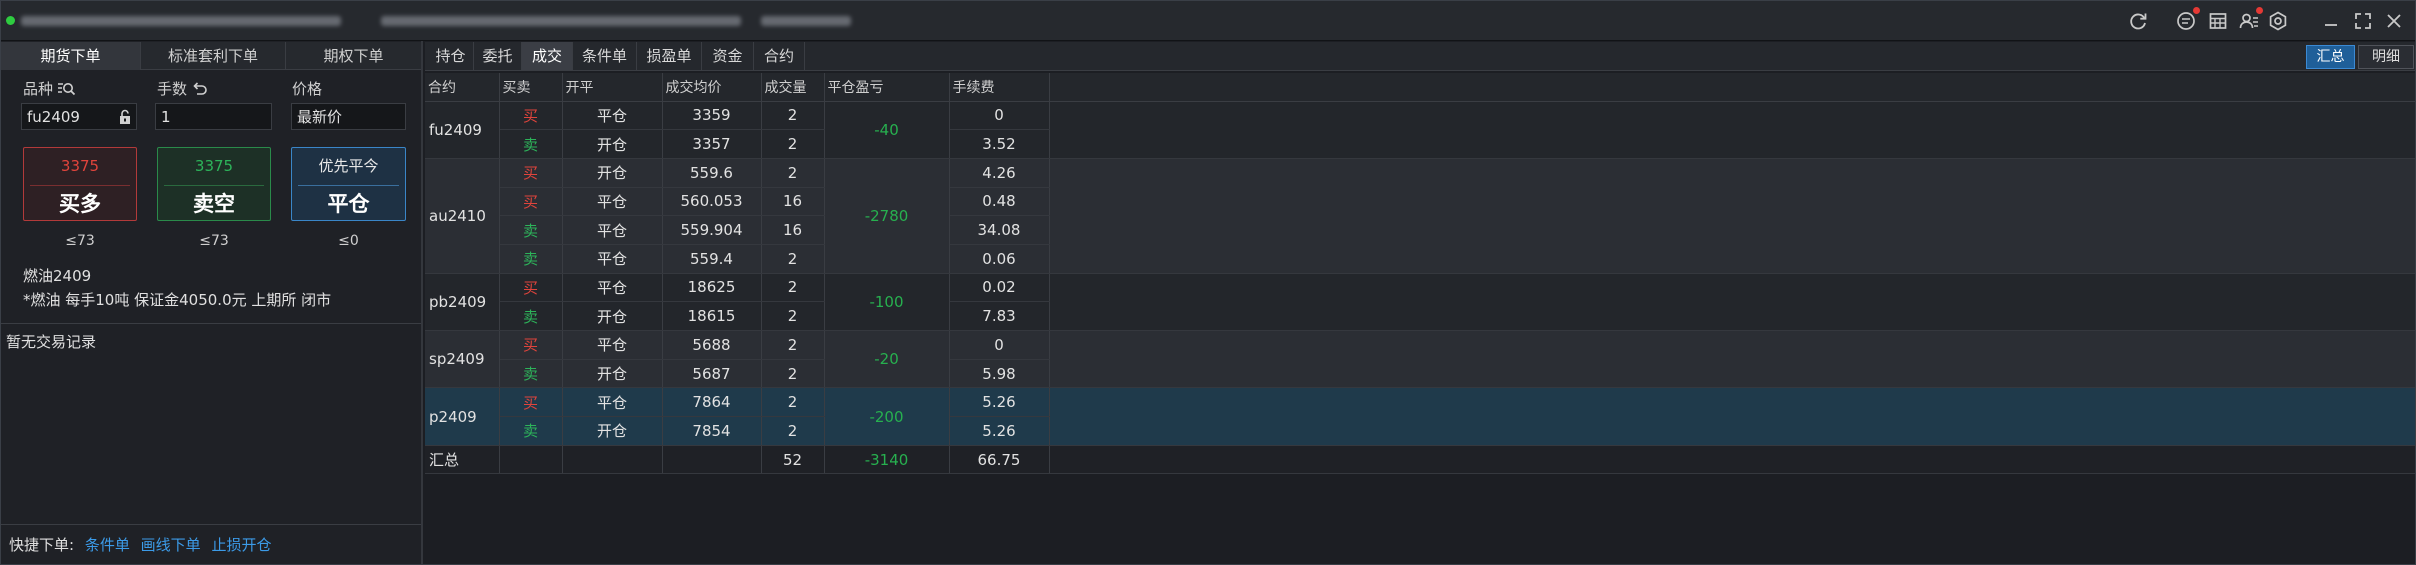  I want to click on tab-conditional-orders: 条件单, so click(605, 56).